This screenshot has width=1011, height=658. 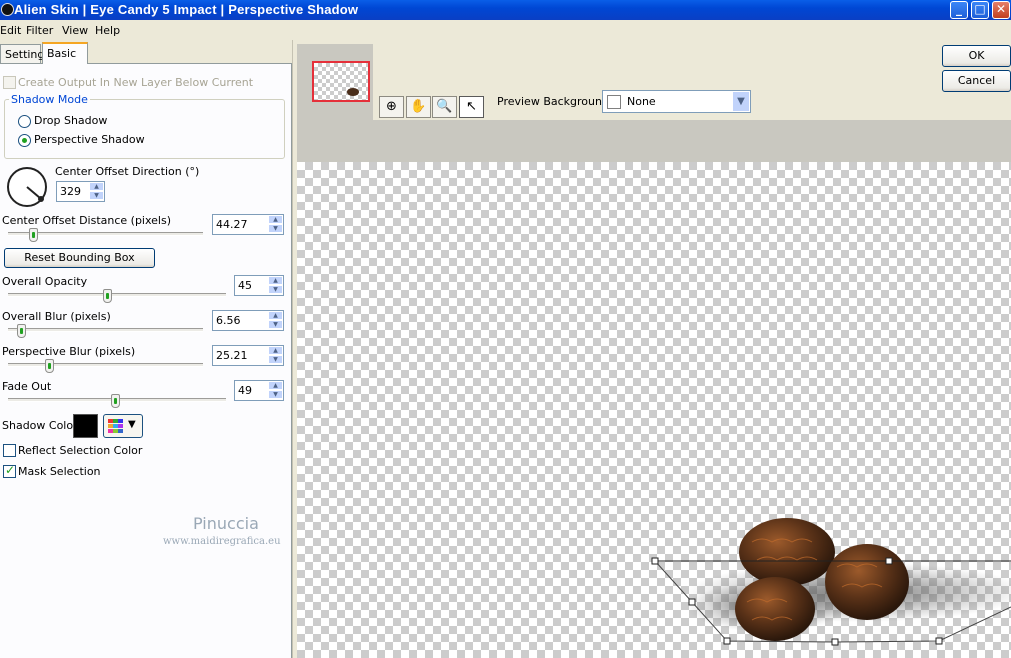 I want to click on checkmark-icon: ✓, so click(x=10, y=470).